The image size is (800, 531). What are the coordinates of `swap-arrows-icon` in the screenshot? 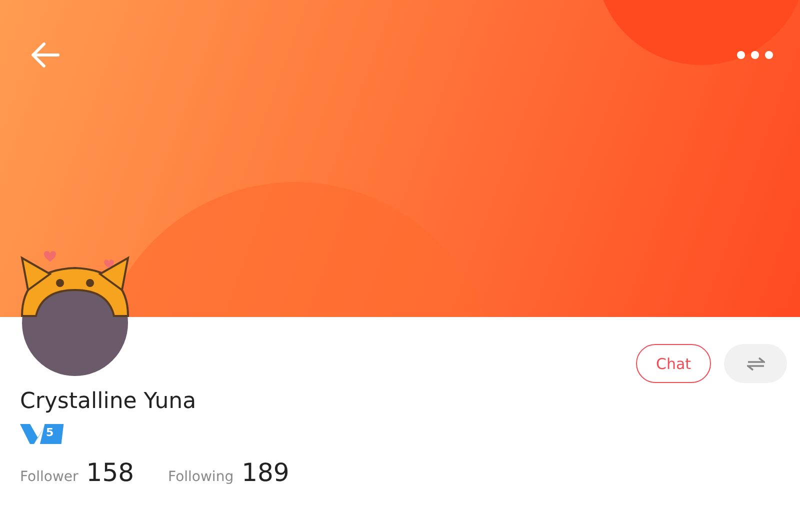 It's located at (755, 363).